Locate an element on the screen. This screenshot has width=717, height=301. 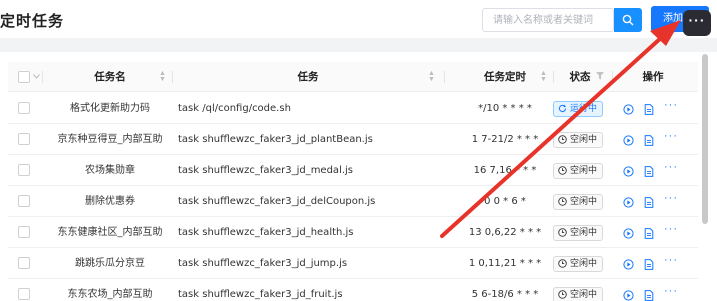
search-icon is located at coordinates (628, 20).